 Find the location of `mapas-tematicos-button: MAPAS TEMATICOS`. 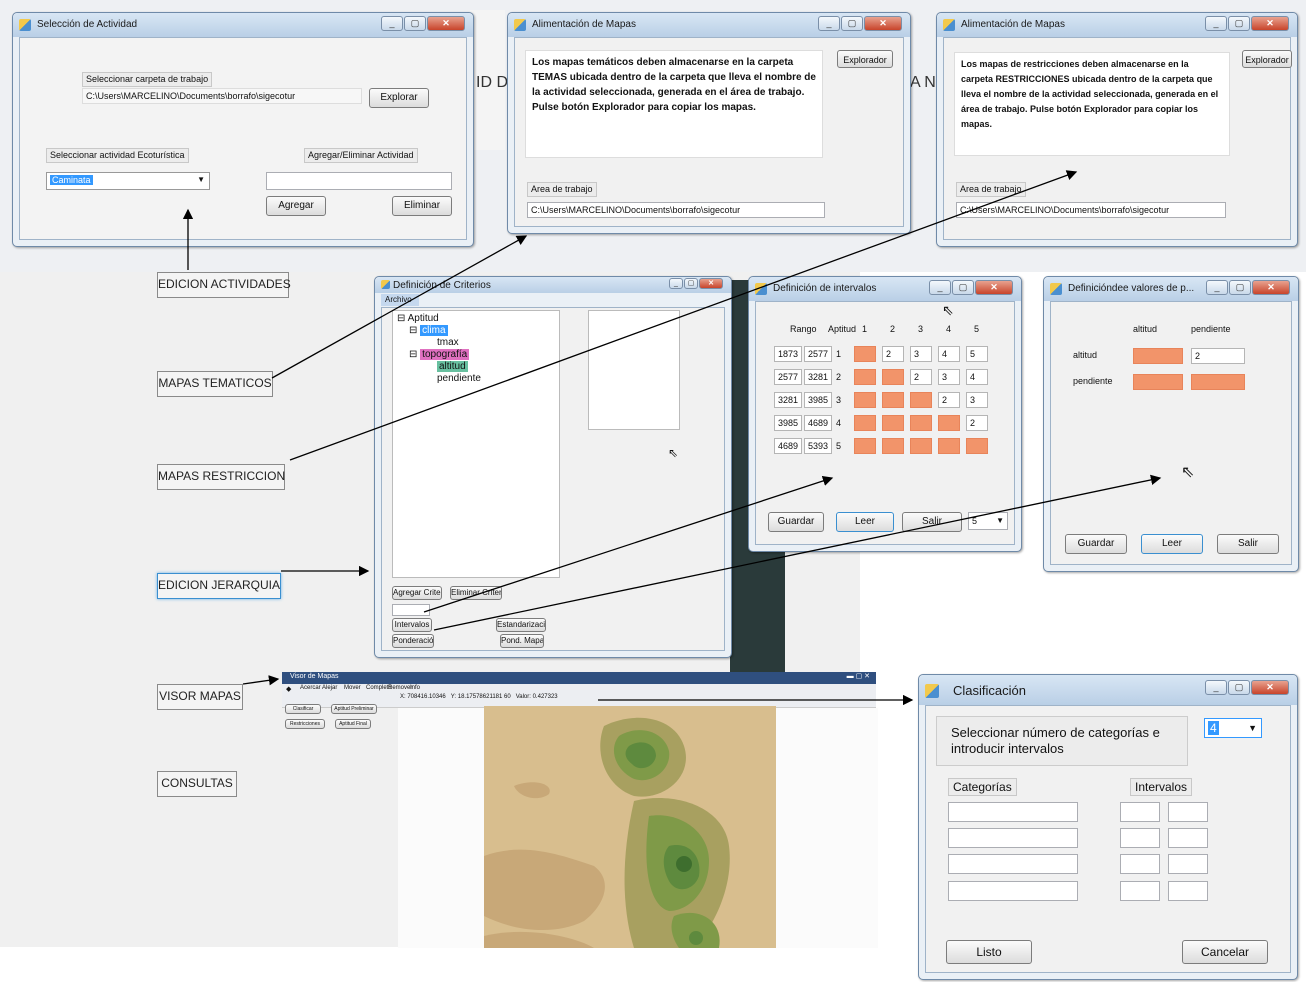

mapas-tematicos-button: MAPAS TEMATICOS is located at coordinates (215, 384).